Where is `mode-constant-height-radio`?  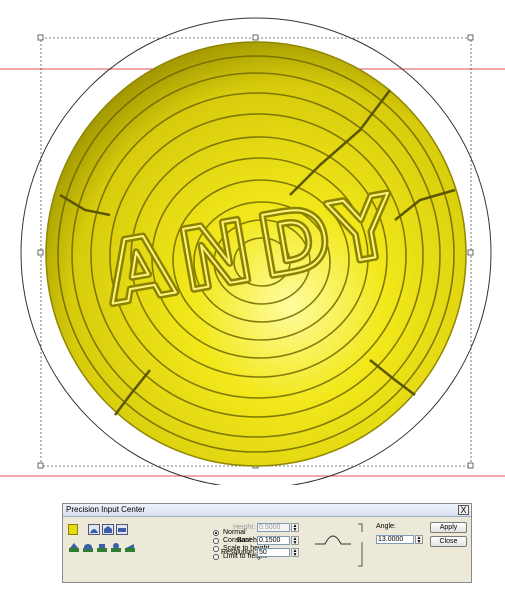 mode-constant-height-radio is located at coordinates (216, 540).